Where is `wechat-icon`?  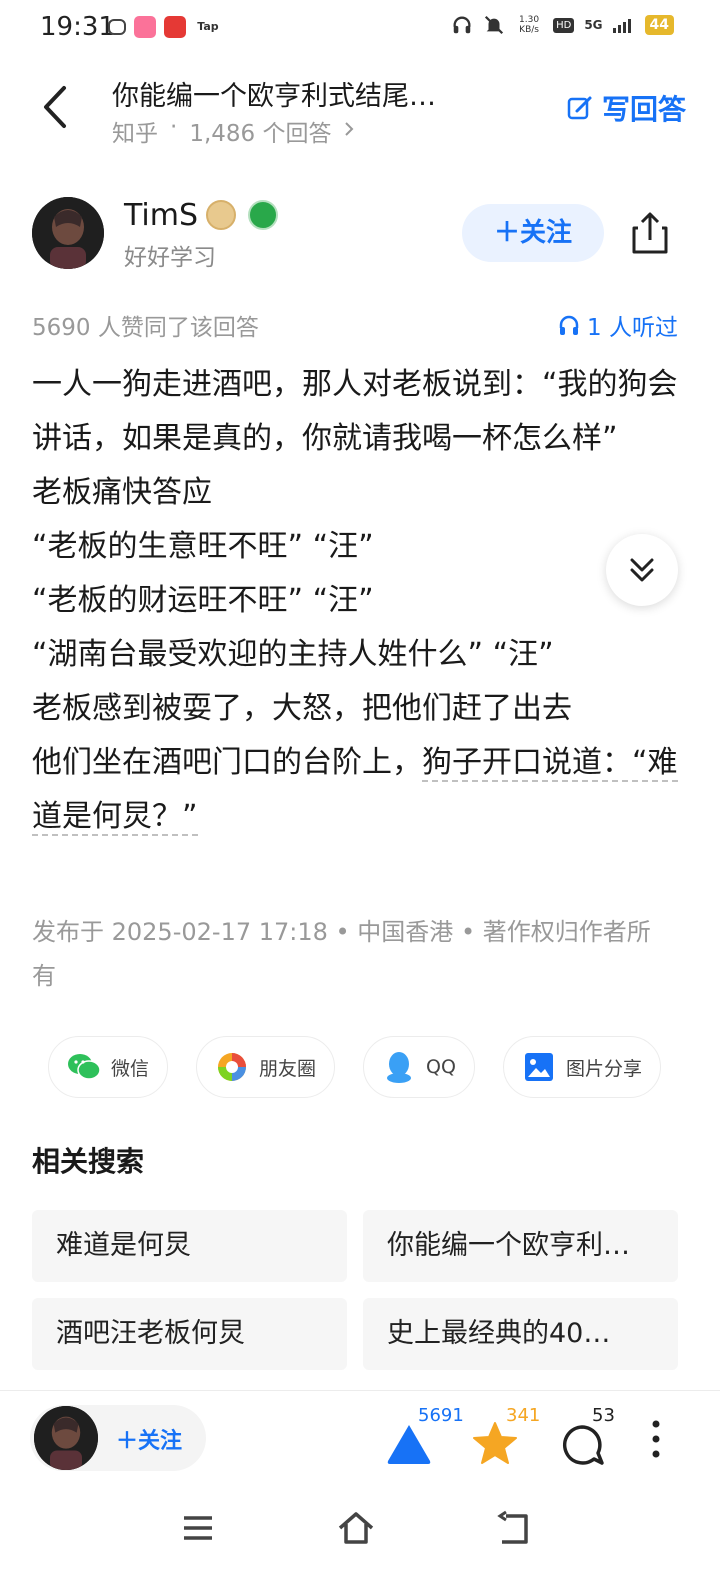
wechat-icon is located at coordinates (84, 1067).